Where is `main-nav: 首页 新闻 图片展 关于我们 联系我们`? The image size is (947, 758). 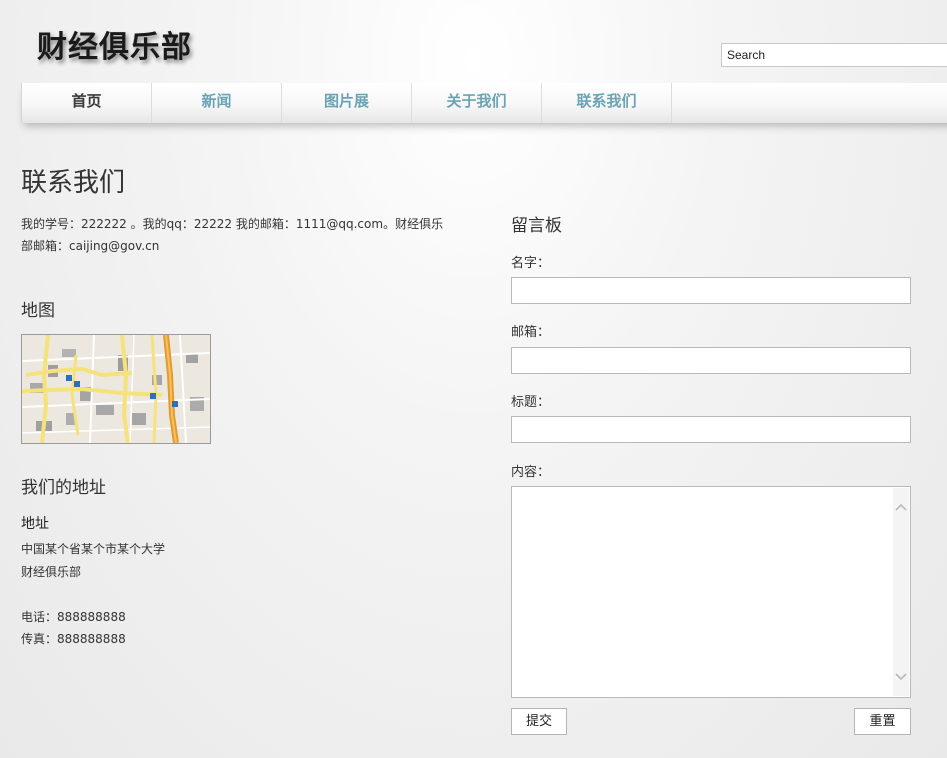
main-nav: 首页 新闻 图片展 关于我们 联系我们 is located at coordinates (484, 103).